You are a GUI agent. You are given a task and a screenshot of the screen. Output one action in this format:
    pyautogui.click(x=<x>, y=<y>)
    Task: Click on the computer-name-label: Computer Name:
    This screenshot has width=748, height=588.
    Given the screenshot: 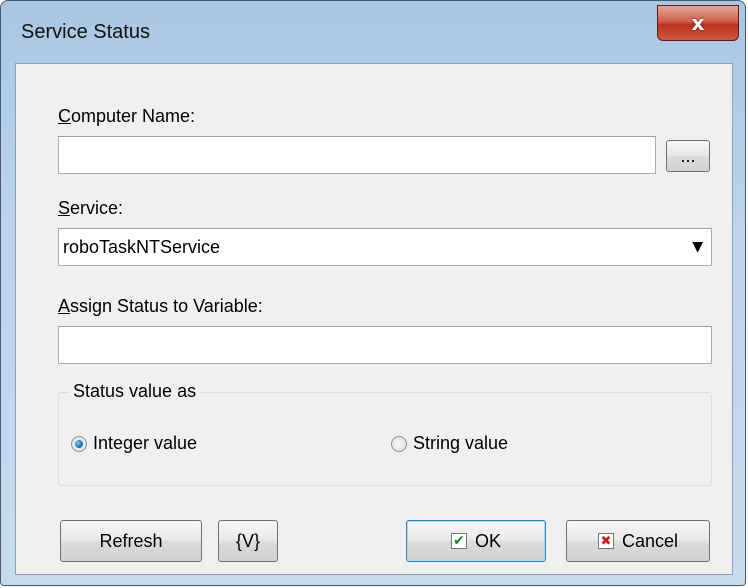 What is the action you would take?
    pyautogui.click(x=127, y=116)
    